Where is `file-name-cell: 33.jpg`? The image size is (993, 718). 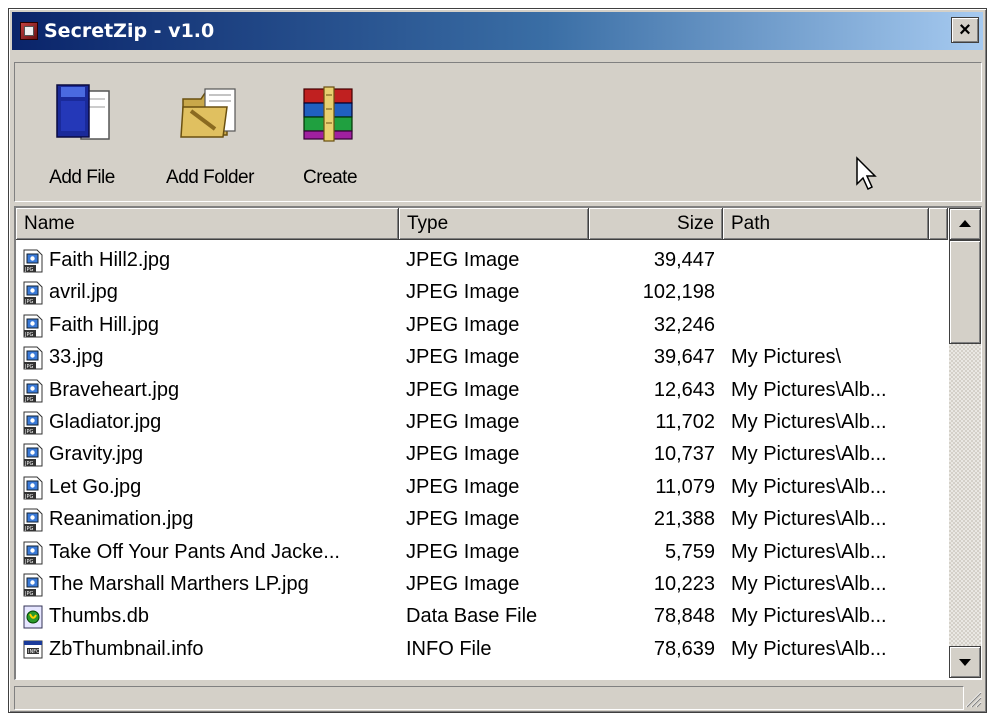 file-name-cell: 33.jpg is located at coordinates (76, 357).